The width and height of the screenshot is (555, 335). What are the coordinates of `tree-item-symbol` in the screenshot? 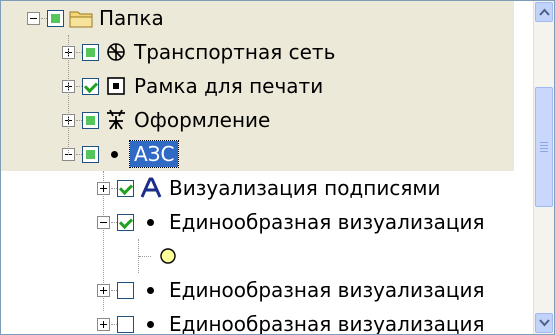 It's located at (257, 256).